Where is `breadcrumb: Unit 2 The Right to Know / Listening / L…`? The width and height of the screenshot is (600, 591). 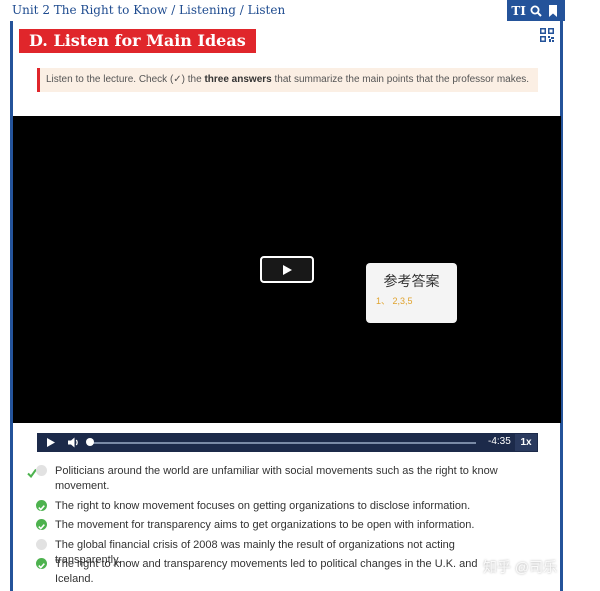 breadcrumb: Unit 2 The Right to Know / Listening / L… is located at coordinates (149, 10).